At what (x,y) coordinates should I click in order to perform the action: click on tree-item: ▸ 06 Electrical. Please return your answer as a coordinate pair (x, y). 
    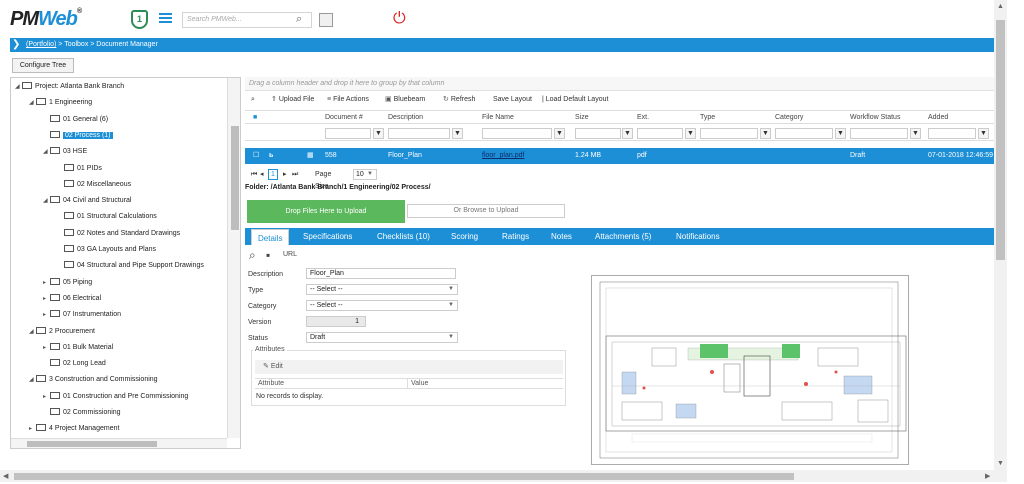
    Looking at the image, I should click on (72, 298).